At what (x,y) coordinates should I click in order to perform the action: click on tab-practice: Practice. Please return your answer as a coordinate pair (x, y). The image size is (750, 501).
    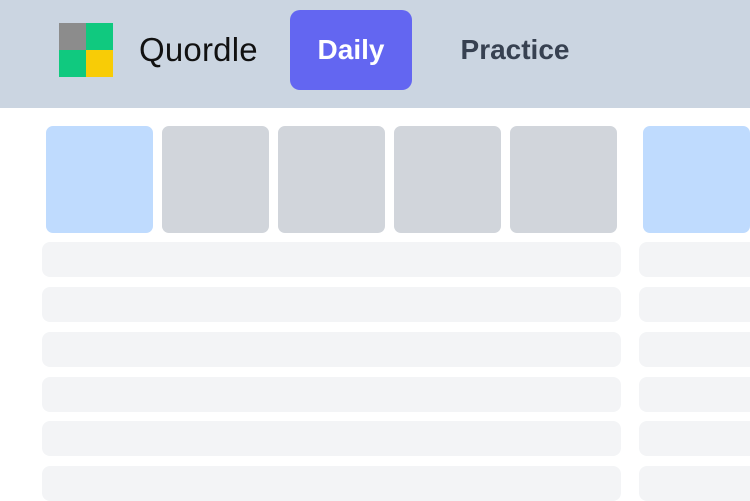
    Looking at the image, I should click on (515, 50).